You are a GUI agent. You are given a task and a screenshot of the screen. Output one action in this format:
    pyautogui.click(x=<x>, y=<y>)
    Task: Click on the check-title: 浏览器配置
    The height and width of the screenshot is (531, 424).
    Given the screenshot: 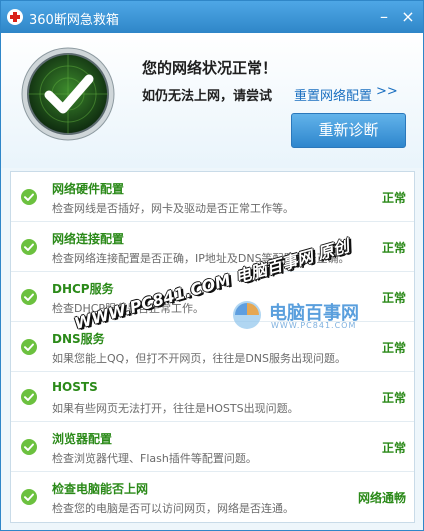 What is the action you would take?
    pyautogui.click(x=82, y=439)
    